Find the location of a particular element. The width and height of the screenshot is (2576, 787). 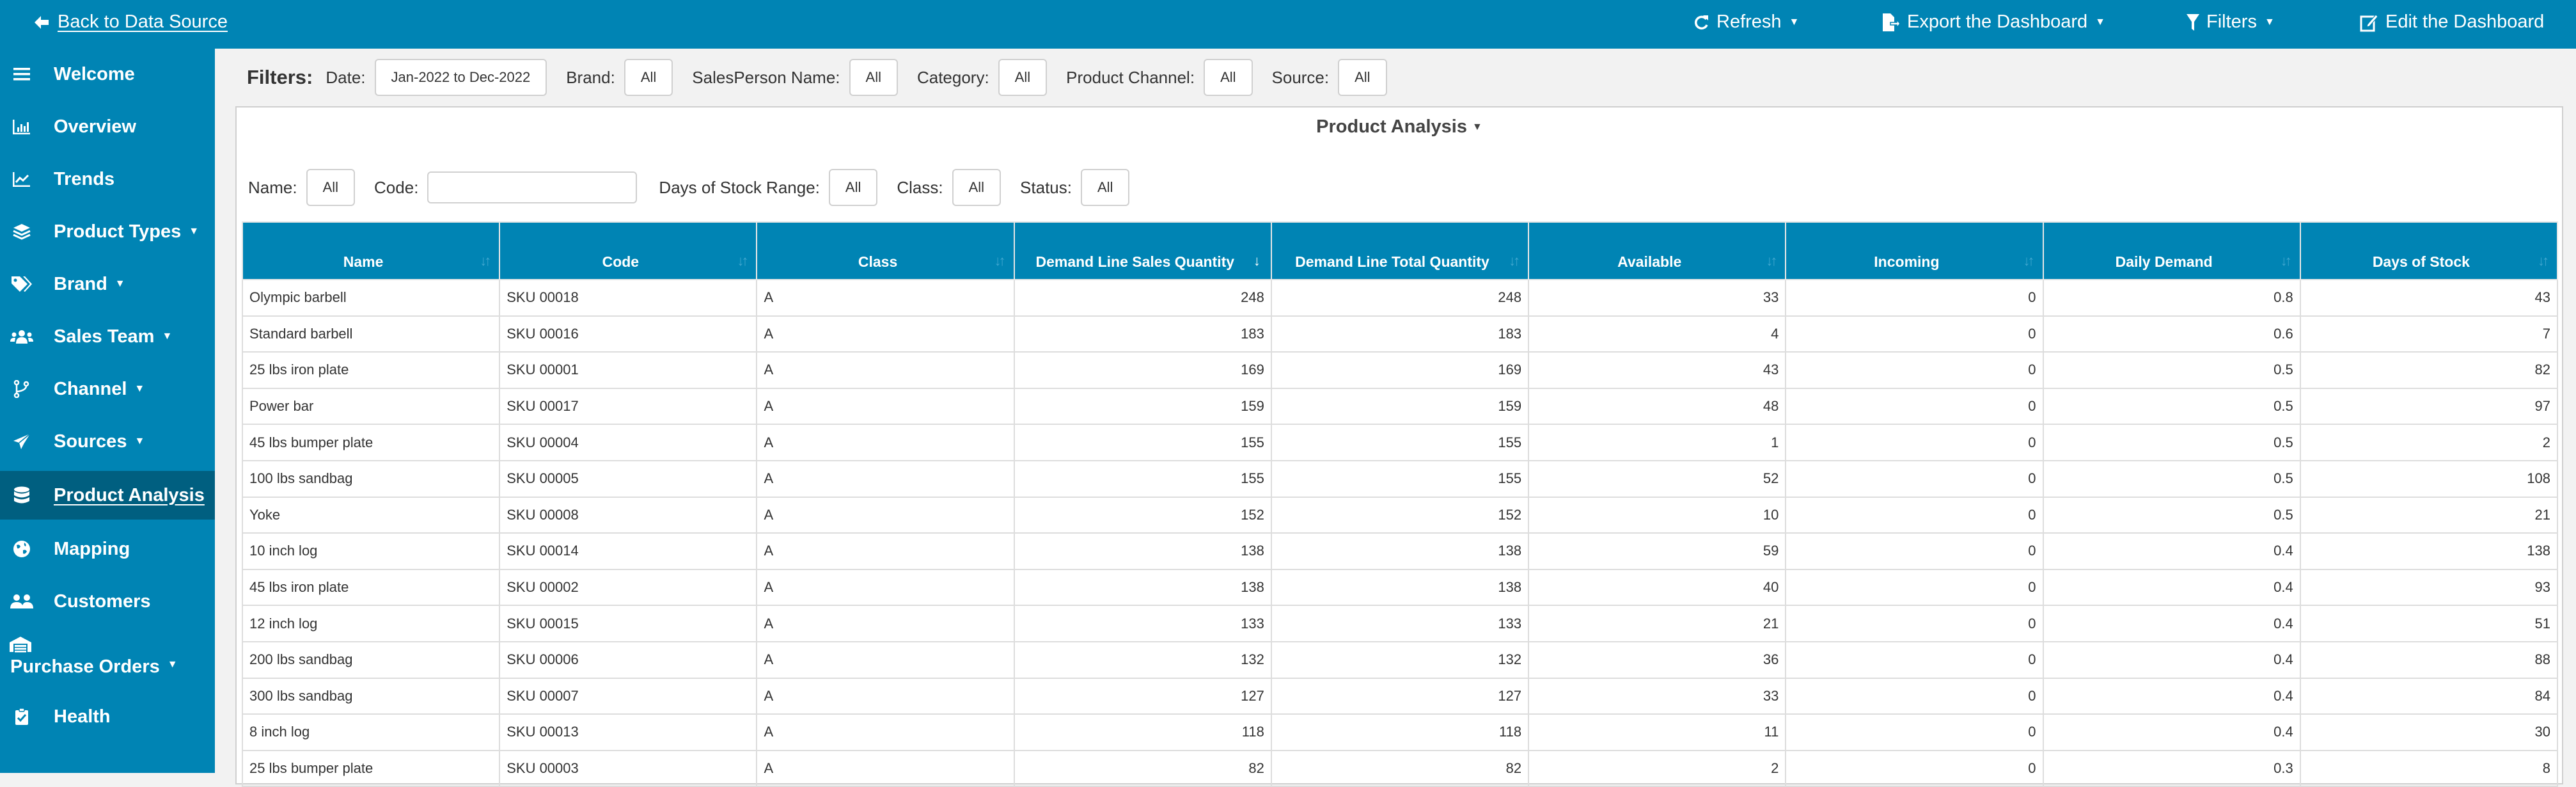

sidebar-item-overview: Overview is located at coordinates (107, 127).